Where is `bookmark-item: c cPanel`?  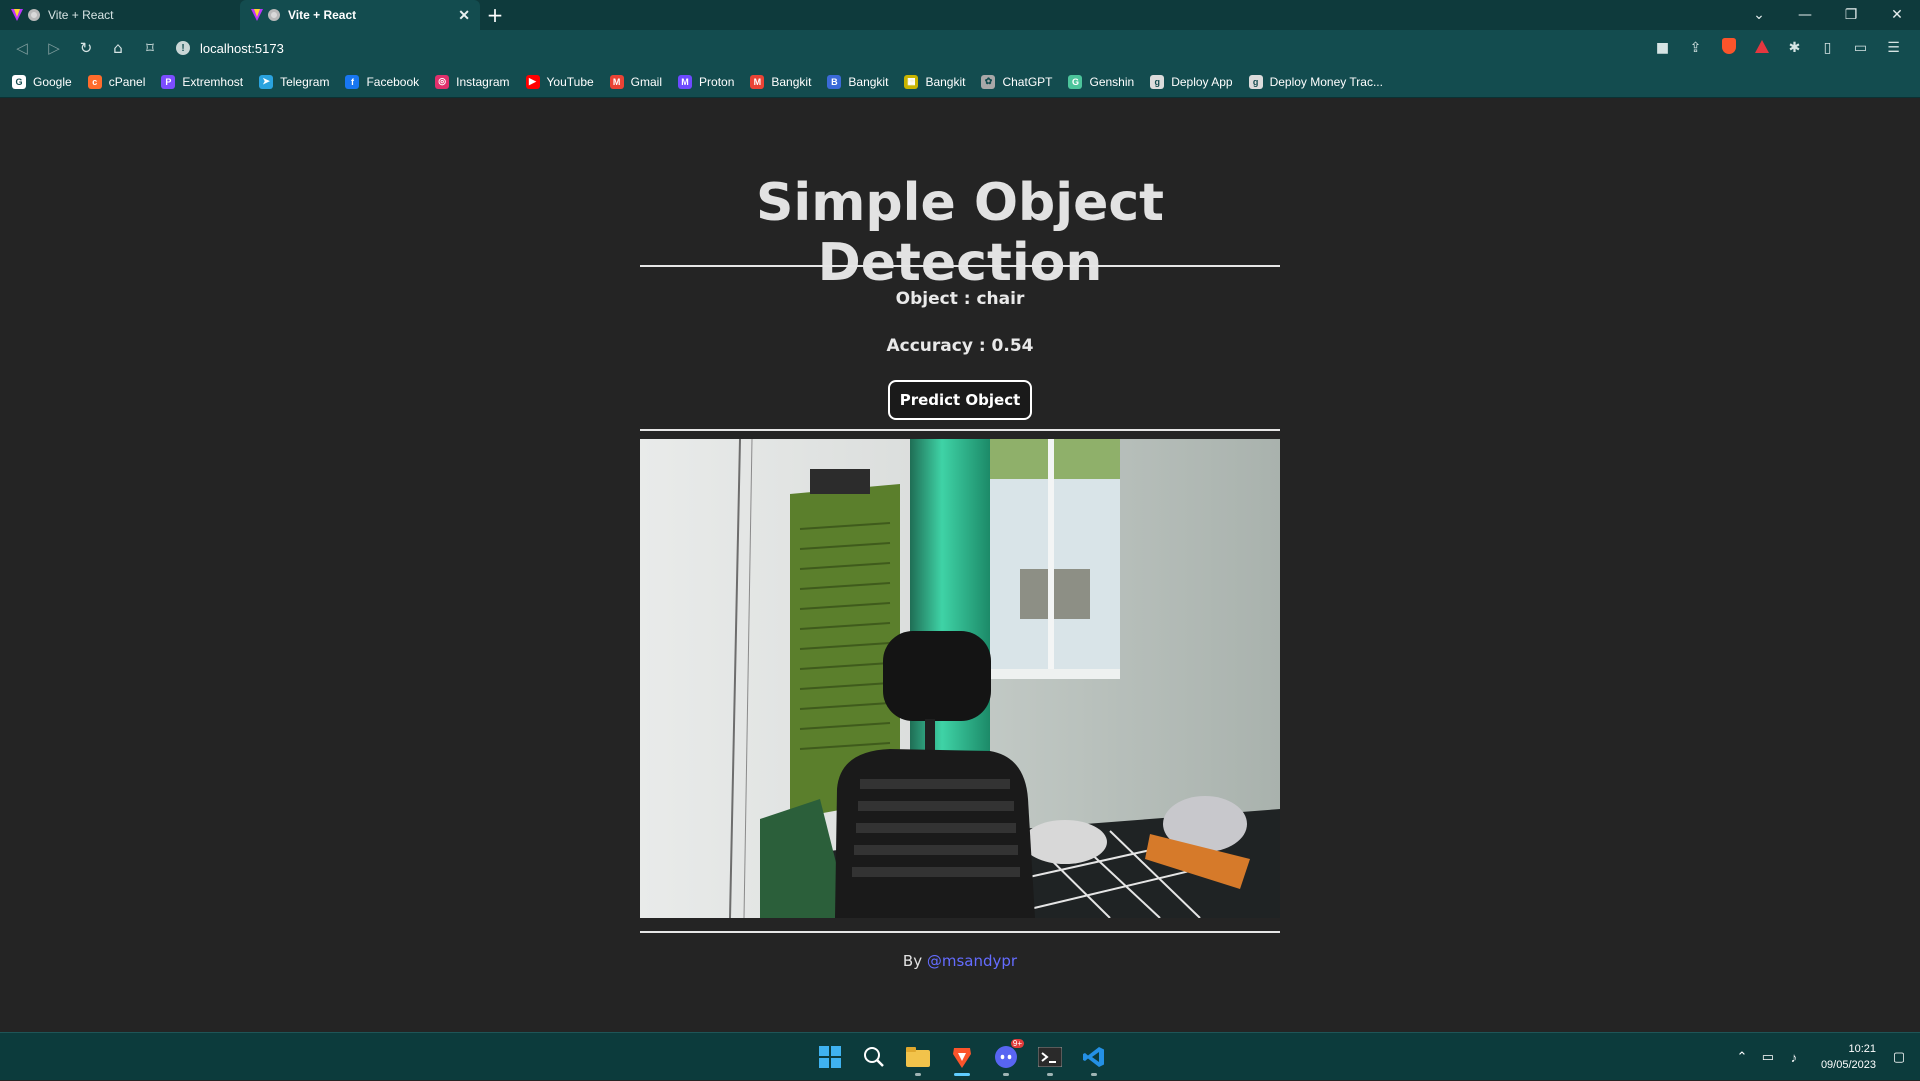 bookmark-item: c cPanel is located at coordinates (116, 81).